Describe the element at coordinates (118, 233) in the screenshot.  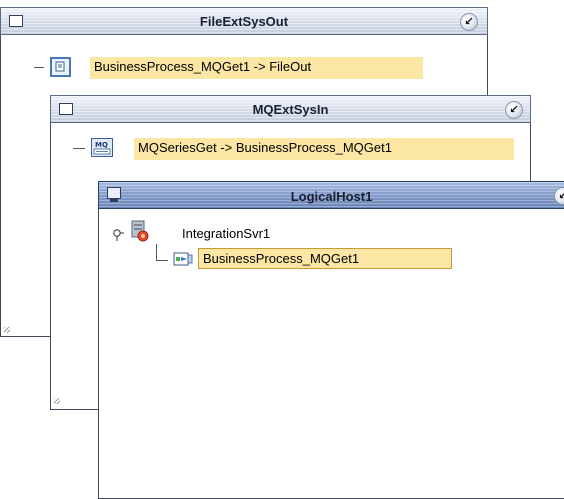
I see `tree-expand-handle-icon` at that location.